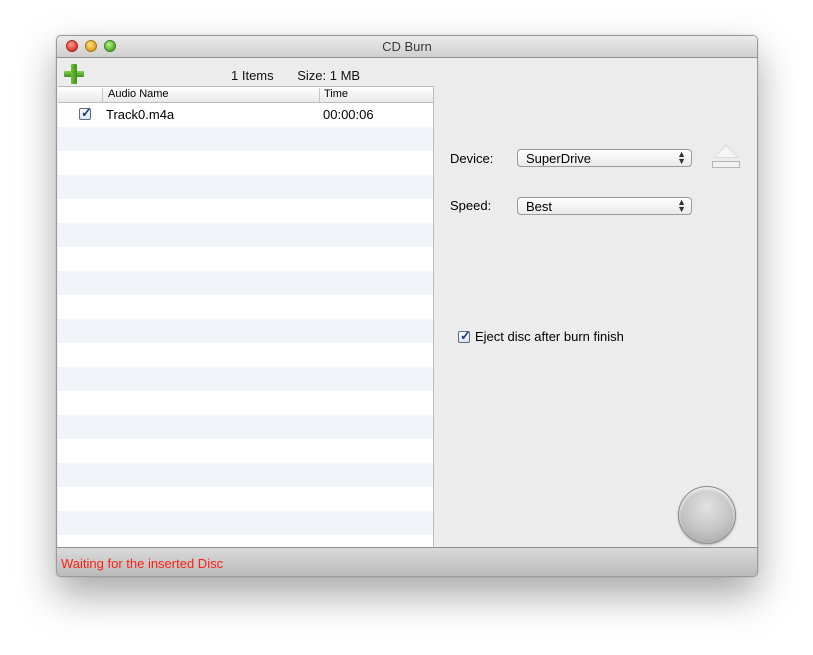  I want to click on table-header: Audio Name Time, so click(245, 95).